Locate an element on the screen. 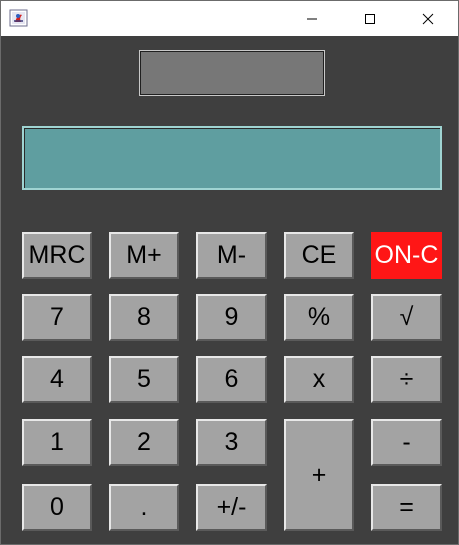 The width and height of the screenshot is (459, 545). digit-5-button: 5 is located at coordinates (144, 379).